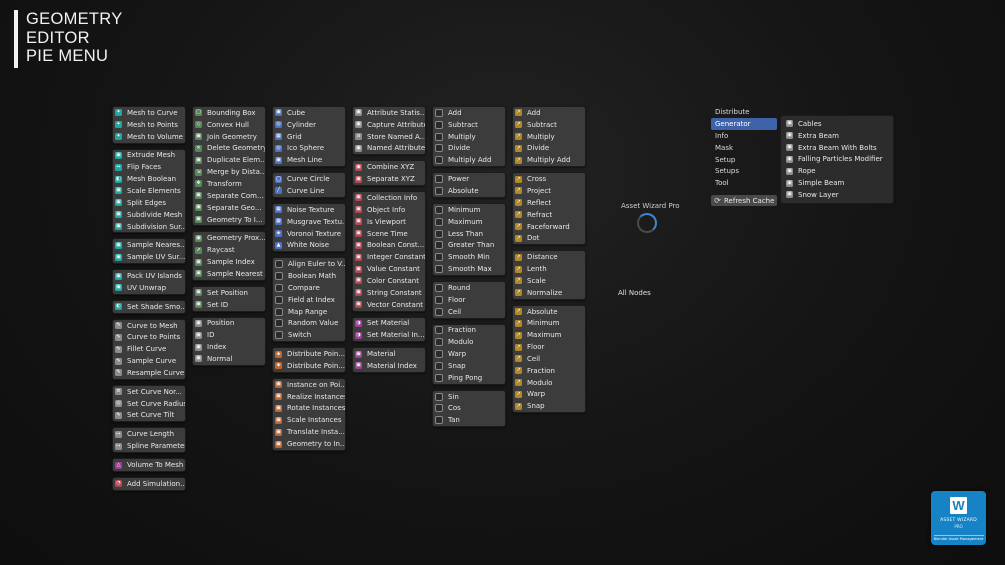 The image size is (1005, 565). Describe the element at coordinates (469, 125) in the screenshot. I see `node-item-subtract: Subtract` at that location.